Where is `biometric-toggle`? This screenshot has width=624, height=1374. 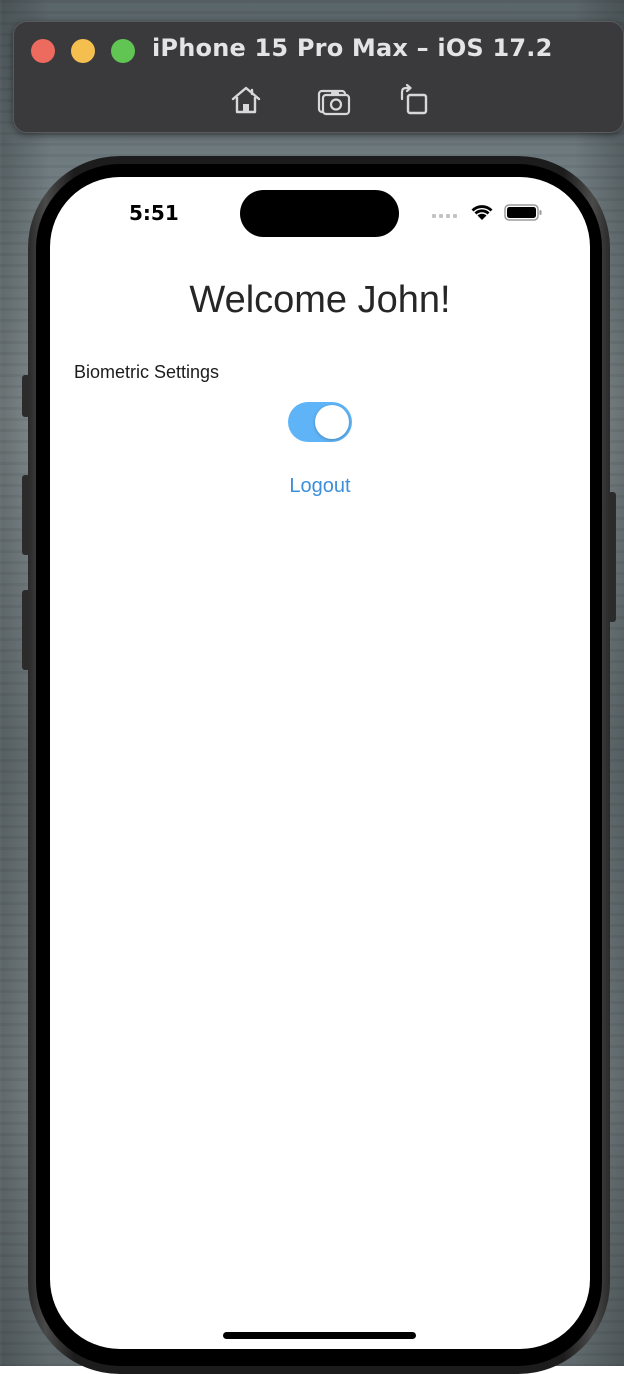 biometric-toggle is located at coordinates (320, 422).